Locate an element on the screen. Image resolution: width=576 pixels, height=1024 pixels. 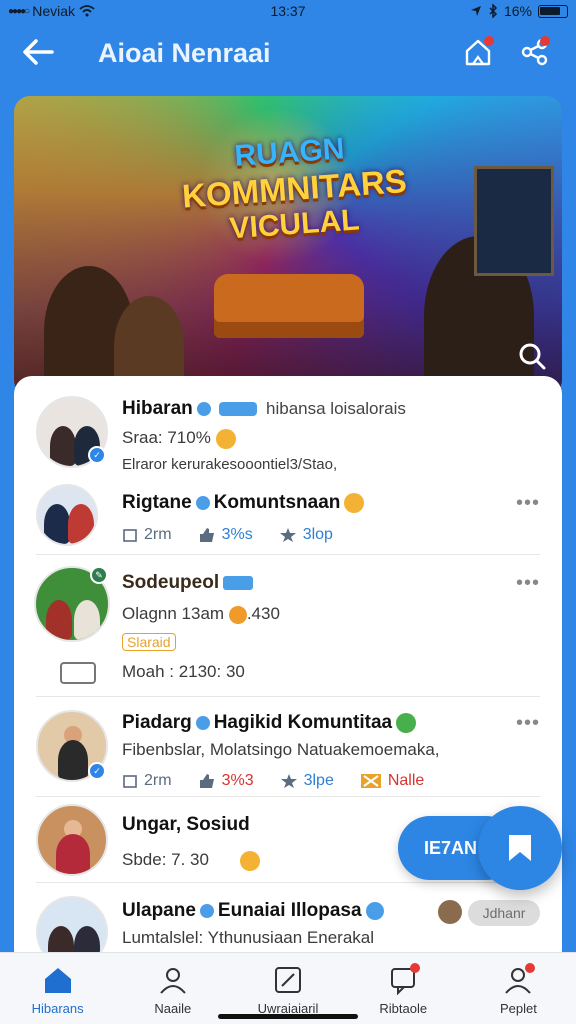
signal-icon: ●●●●○ is located at coordinates (19, 11).